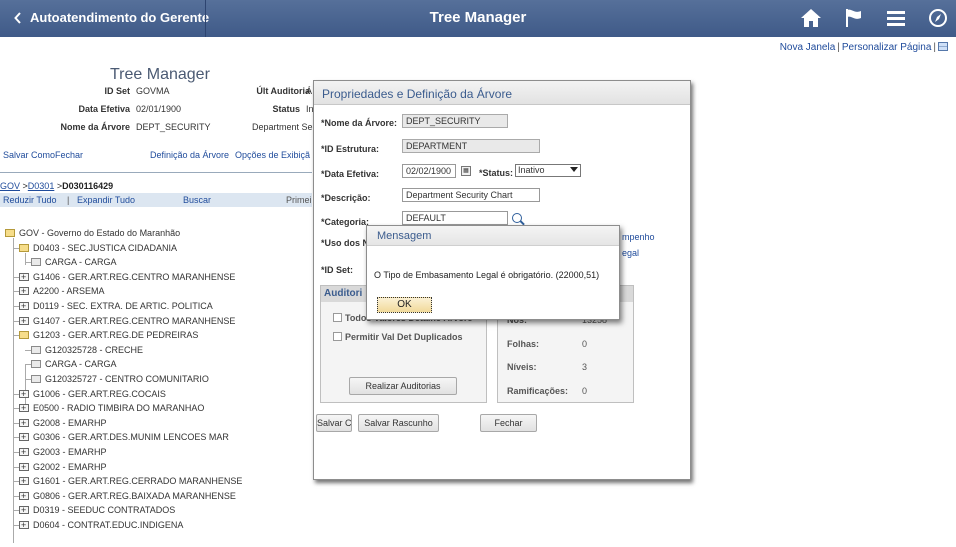 This screenshot has width=956, height=547. I want to click on breadcrumb-current: D030116429, so click(88, 186).